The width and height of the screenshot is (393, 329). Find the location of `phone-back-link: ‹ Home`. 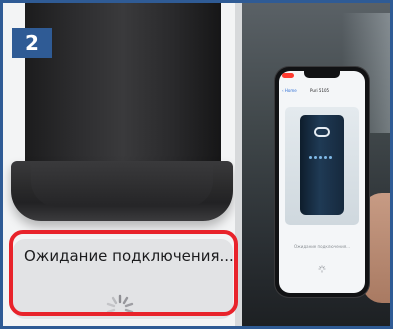

phone-back-link: ‹ Home is located at coordinates (289, 90).